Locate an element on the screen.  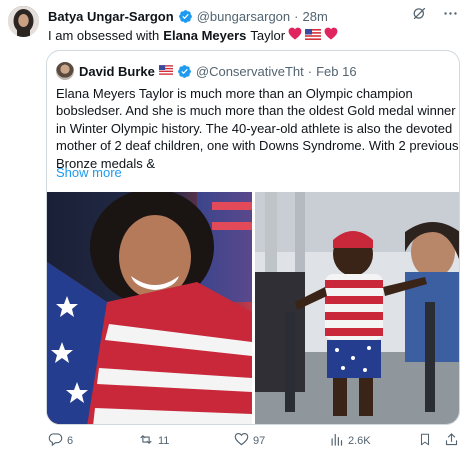
timestamp: 28m is located at coordinates (314, 16).